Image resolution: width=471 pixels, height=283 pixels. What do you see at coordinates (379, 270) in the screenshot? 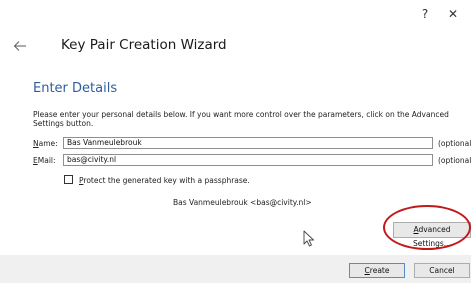
I see `create-label: reate` at bounding box center [379, 270].